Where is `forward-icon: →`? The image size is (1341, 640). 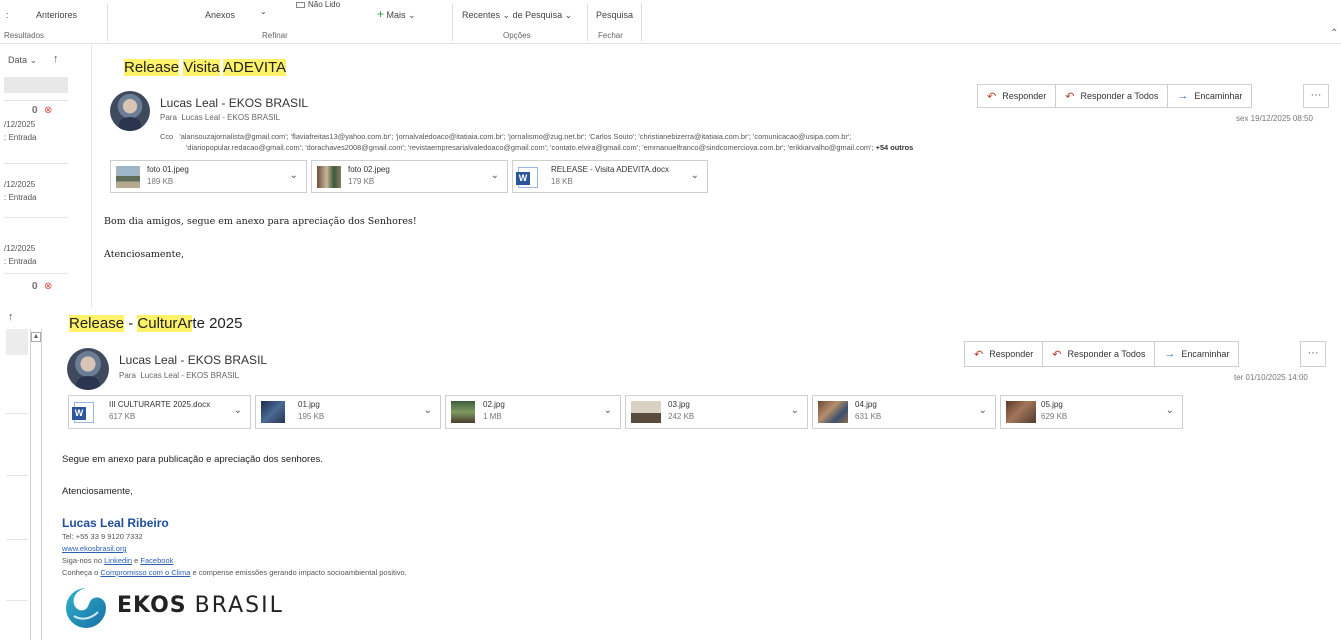
forward-icon: → is located at coordinates (1170, 354).